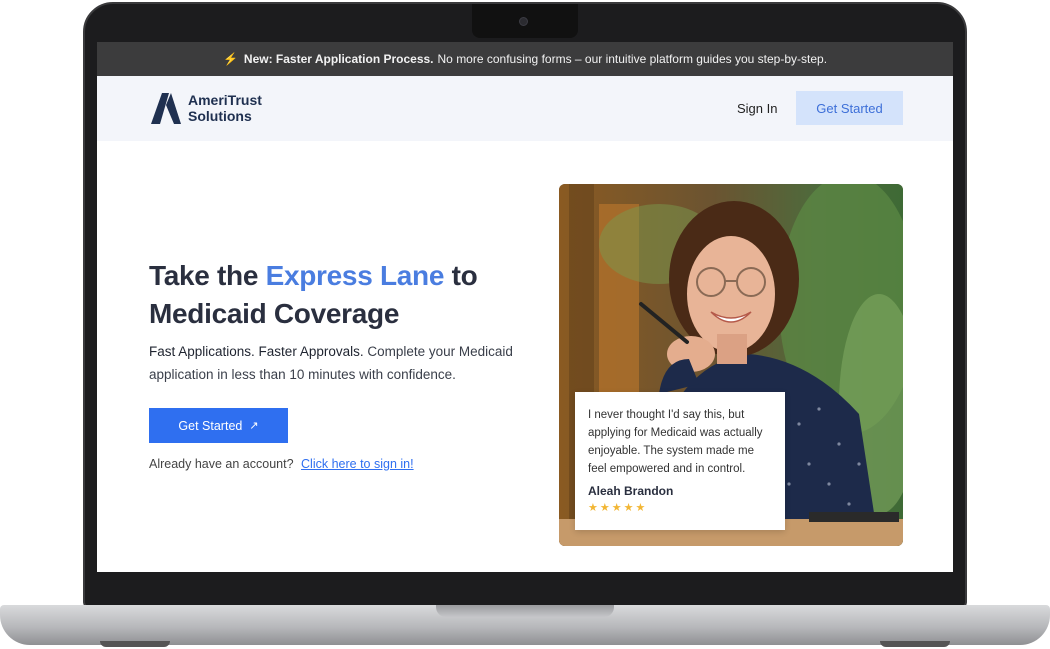  I want to click on star-rating-icon: ★★★★★, so click(618, 508).